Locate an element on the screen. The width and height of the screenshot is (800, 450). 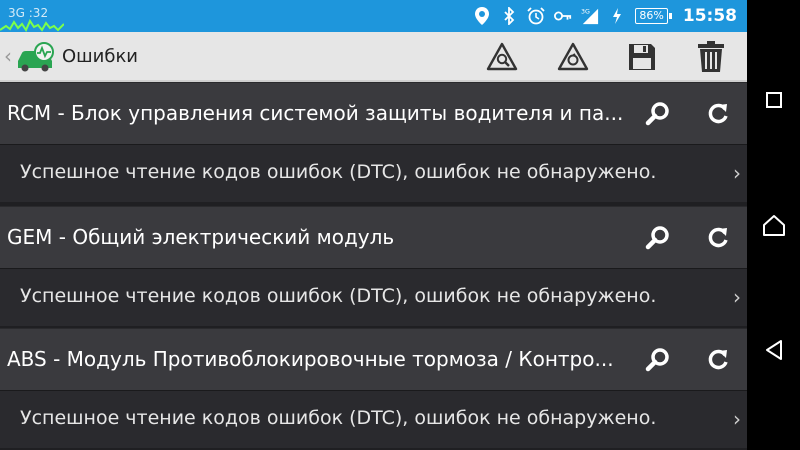
key-icon is located at coordinates (563, 16).